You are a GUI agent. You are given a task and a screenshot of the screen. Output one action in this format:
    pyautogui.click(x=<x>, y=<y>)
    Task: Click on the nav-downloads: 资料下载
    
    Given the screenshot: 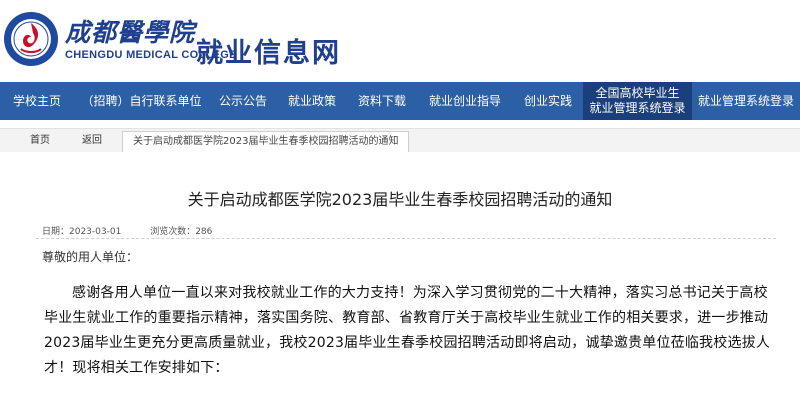 What is the action you would take?
    pyautogui.click(x=382, y=101)
    